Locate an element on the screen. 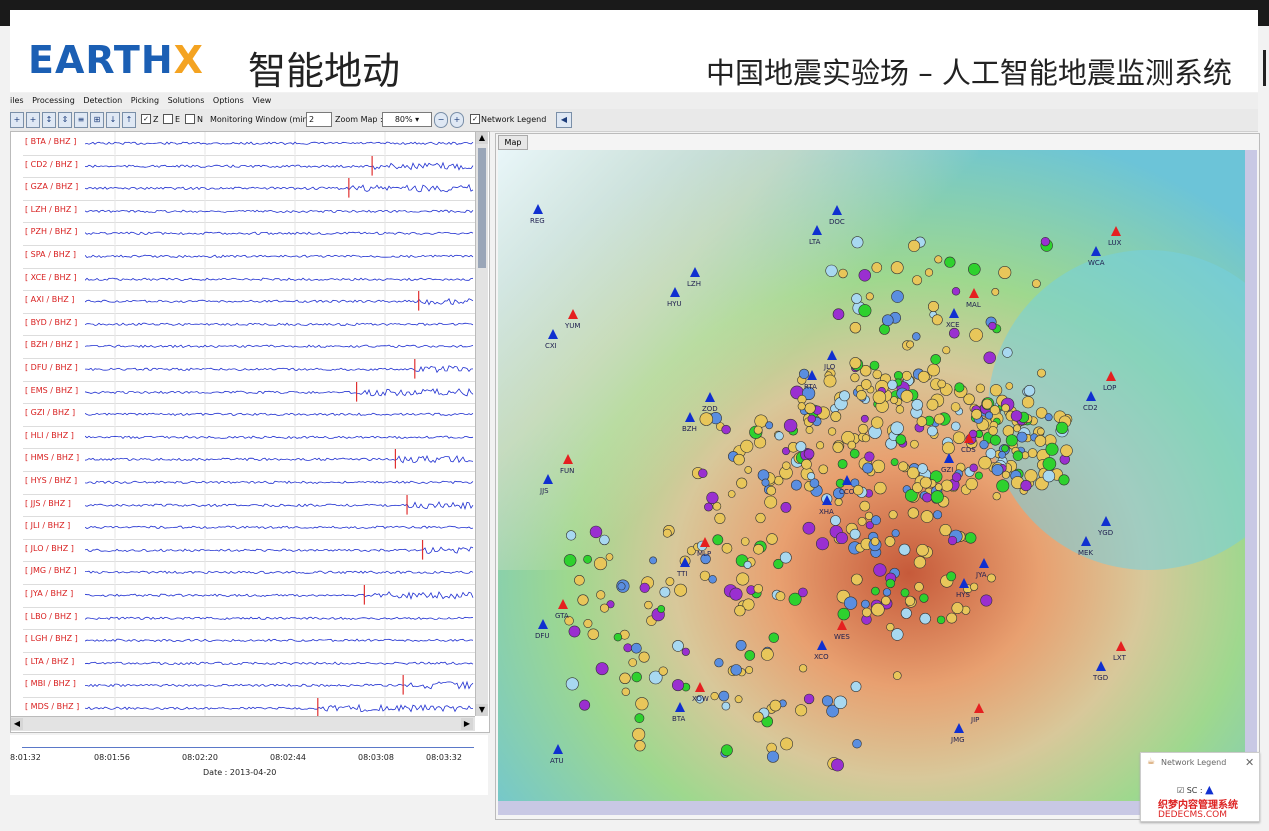 Image resolution: width=1269 pixels, height=831 pixels. scale-trace-icon: ↕ is located at coordinates (49, 120).